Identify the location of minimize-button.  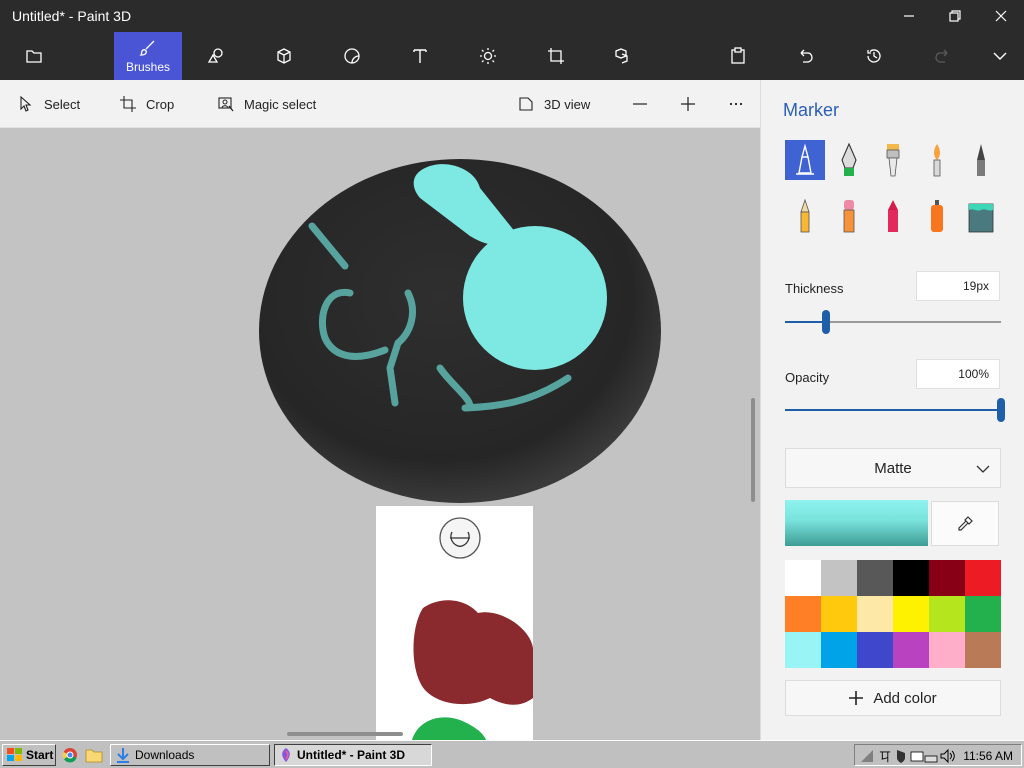
(909, 16).